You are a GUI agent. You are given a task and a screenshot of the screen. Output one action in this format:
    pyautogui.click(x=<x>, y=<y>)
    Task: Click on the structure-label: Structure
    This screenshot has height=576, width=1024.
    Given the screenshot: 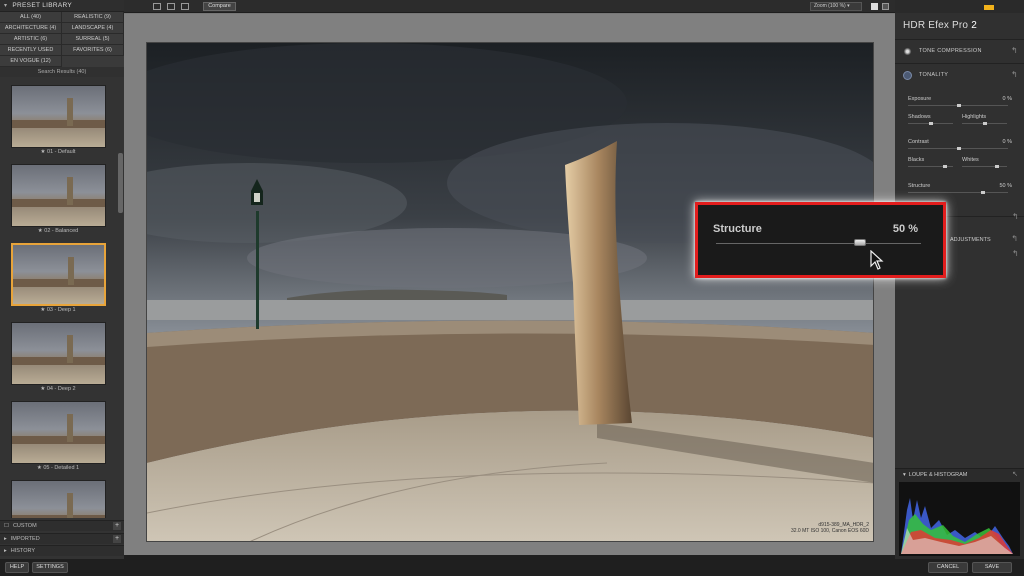 What is the action you would take?
    pyautogui.click(x=919, y=186)
    